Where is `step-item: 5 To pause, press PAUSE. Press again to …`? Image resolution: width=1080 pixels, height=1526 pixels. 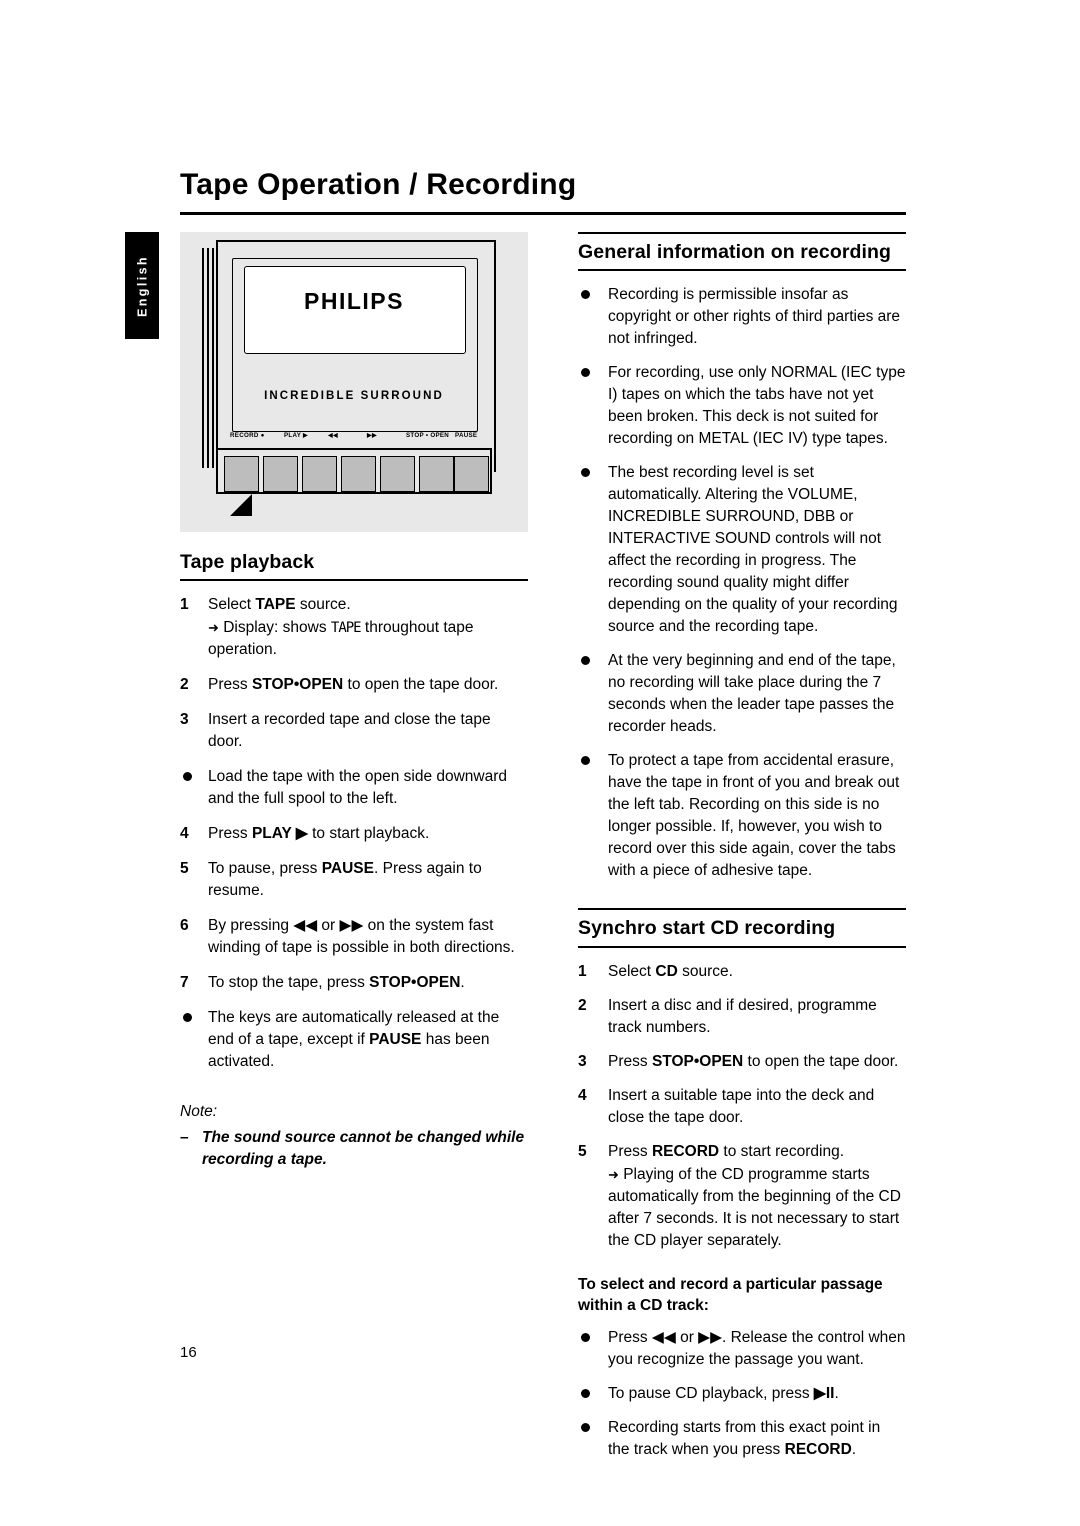 step-item: 5 To pause, press PAUSE. Press again to … is located at coordinates (354, 880).